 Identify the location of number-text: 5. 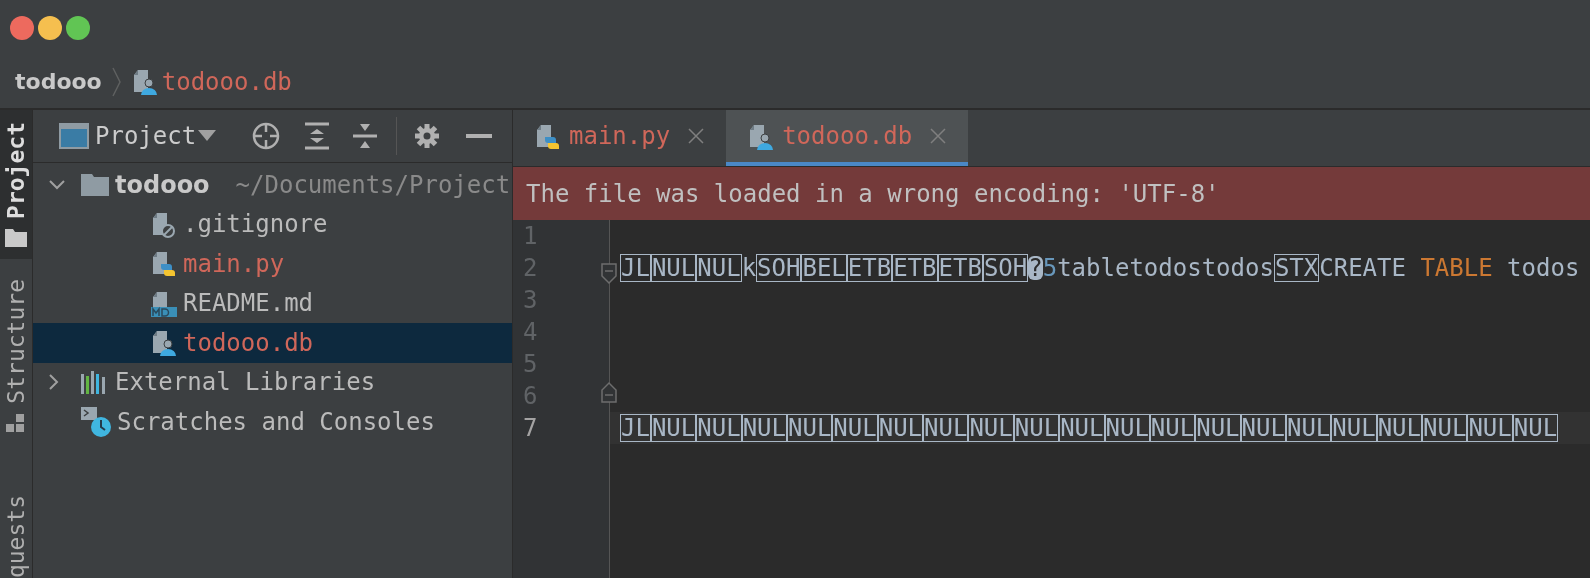
(1050, 268).